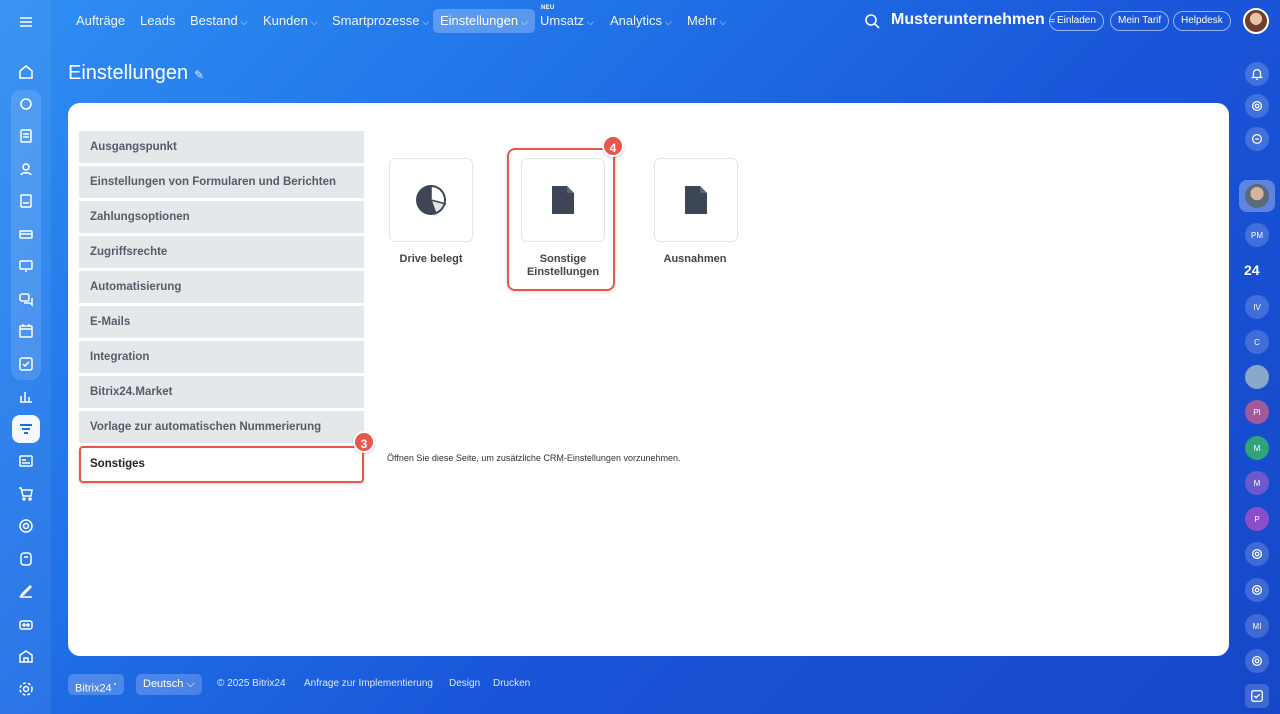 The width and height of the screenshot is (1280, 714). I want to click on menu-toggle-icon, so click(26, 22).